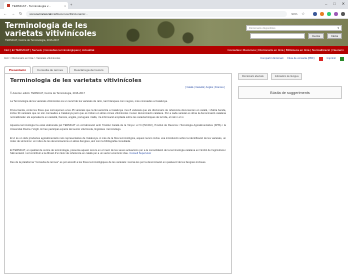 Image resolution: width=348 pixels, height=274 pixels. I want to click on chevron-down-icon: ▾, so click(338, 28).